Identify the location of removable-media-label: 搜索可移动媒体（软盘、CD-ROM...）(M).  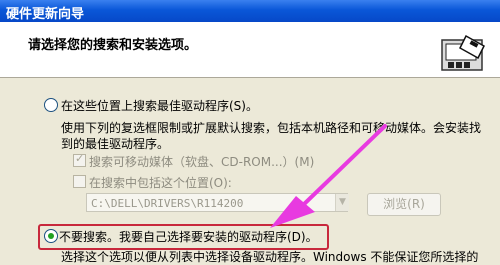
(202, 162).